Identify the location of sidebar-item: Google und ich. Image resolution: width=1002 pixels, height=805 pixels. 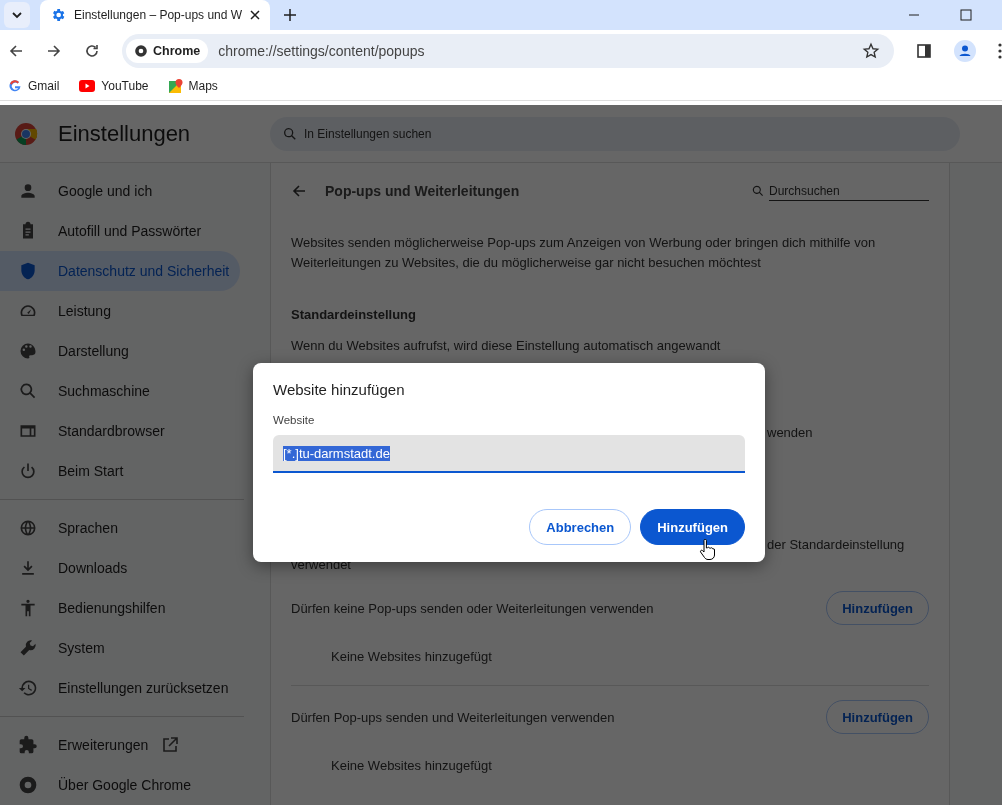
(120, 191).